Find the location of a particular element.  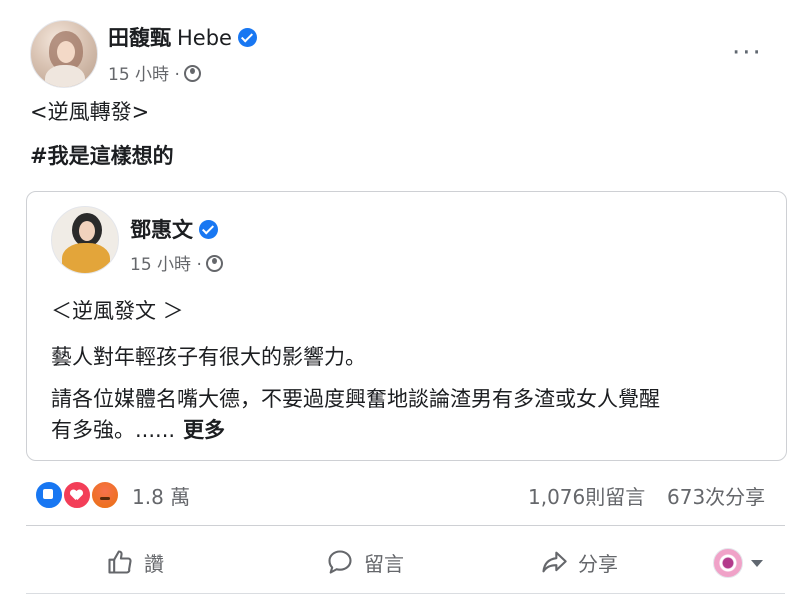

post-meta: 15 小時 · is located at coordinates (154, 72).